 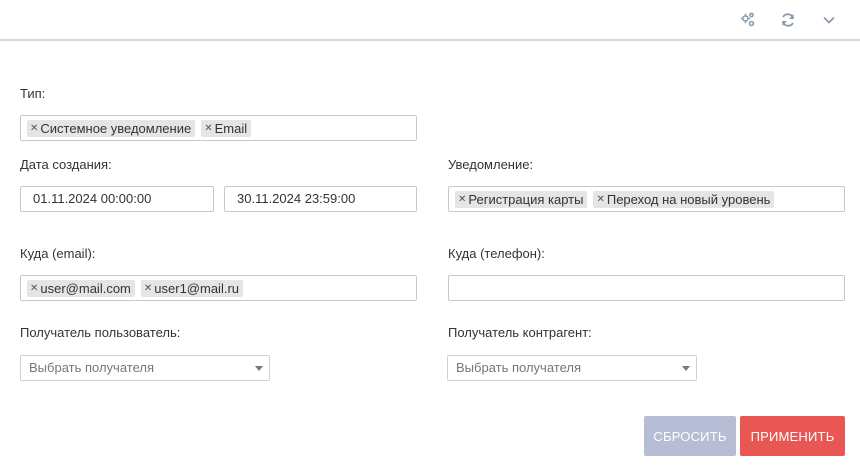 I want to click on reset-button: СБРОСИТЬ, so click(x=690, y=436).